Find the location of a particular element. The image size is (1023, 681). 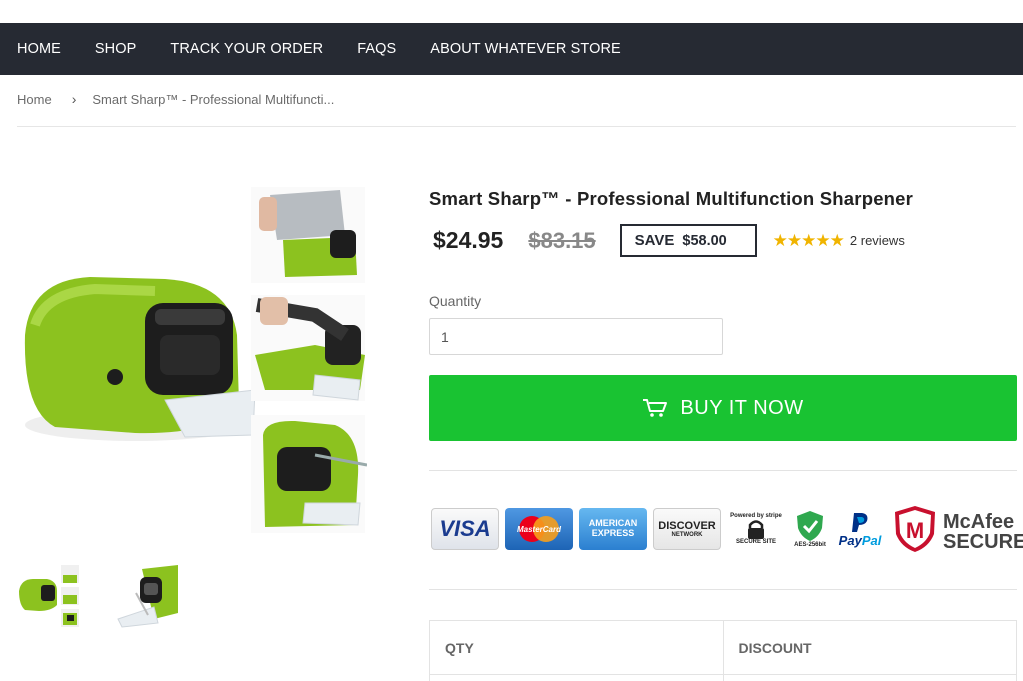

buy-it-now-button: BUY IT NOW is located at coordinates (723, 408).